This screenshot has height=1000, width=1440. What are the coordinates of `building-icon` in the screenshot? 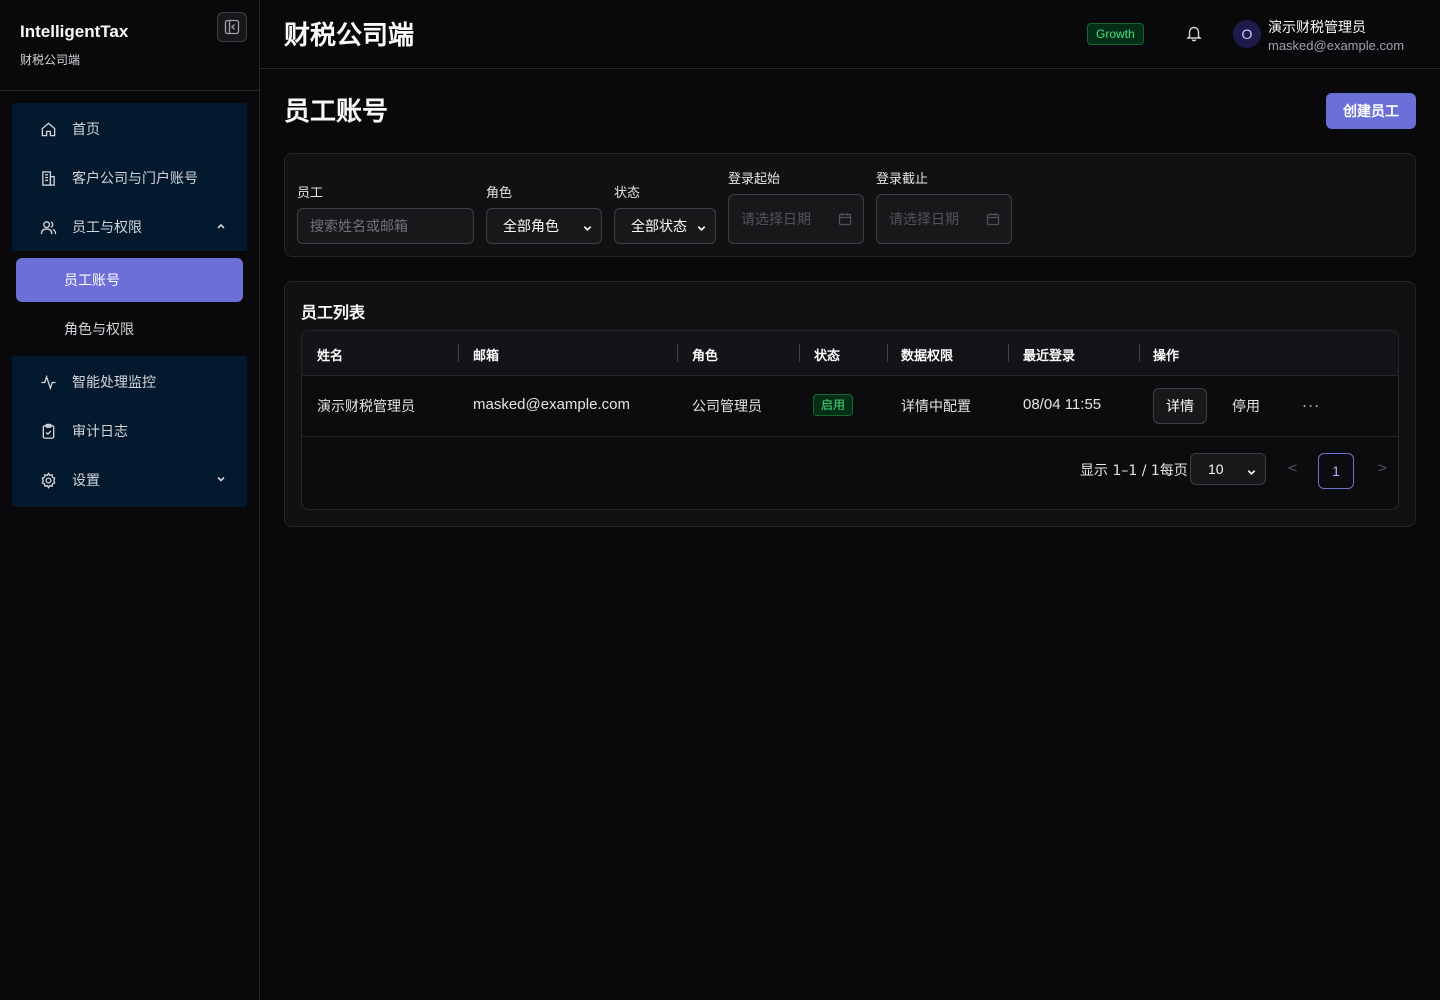 It's located at (48, 178).